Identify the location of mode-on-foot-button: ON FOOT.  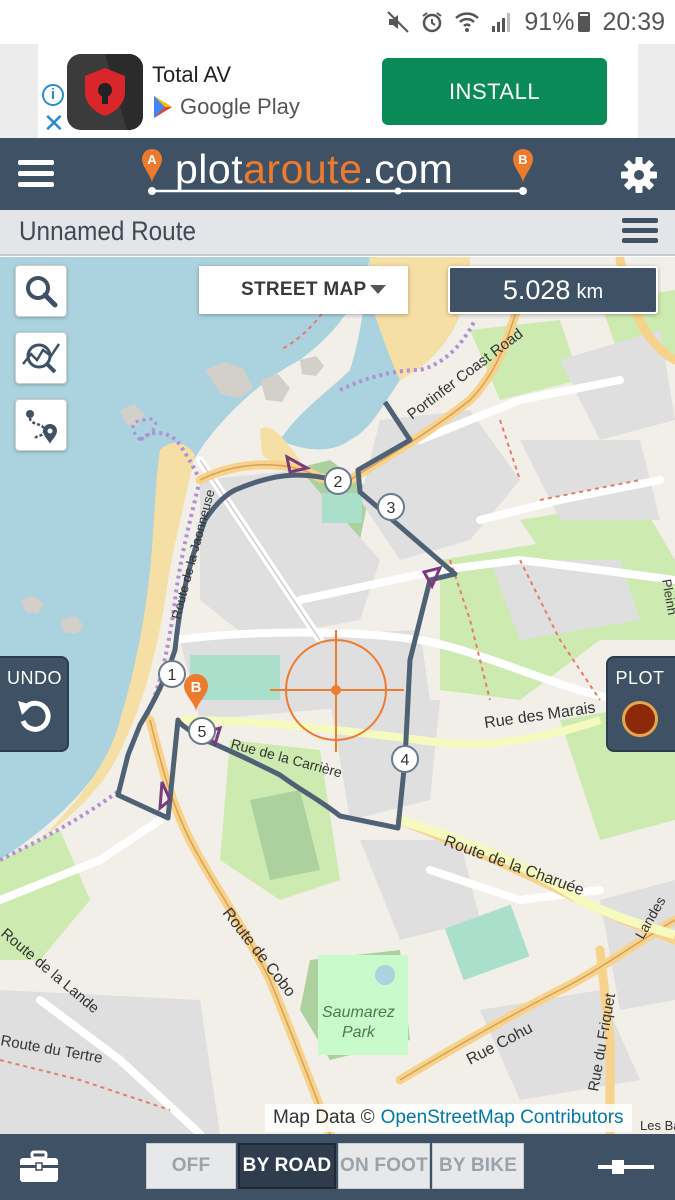
(384, 1166).